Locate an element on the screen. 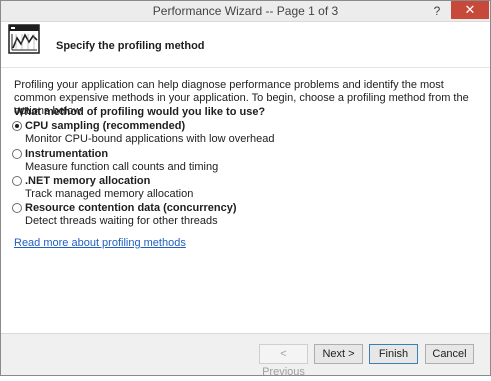 The height and width of the screenshot is (381, 491). option-label: Resource contention data (concurrency) is located at coordinates (131, 208).